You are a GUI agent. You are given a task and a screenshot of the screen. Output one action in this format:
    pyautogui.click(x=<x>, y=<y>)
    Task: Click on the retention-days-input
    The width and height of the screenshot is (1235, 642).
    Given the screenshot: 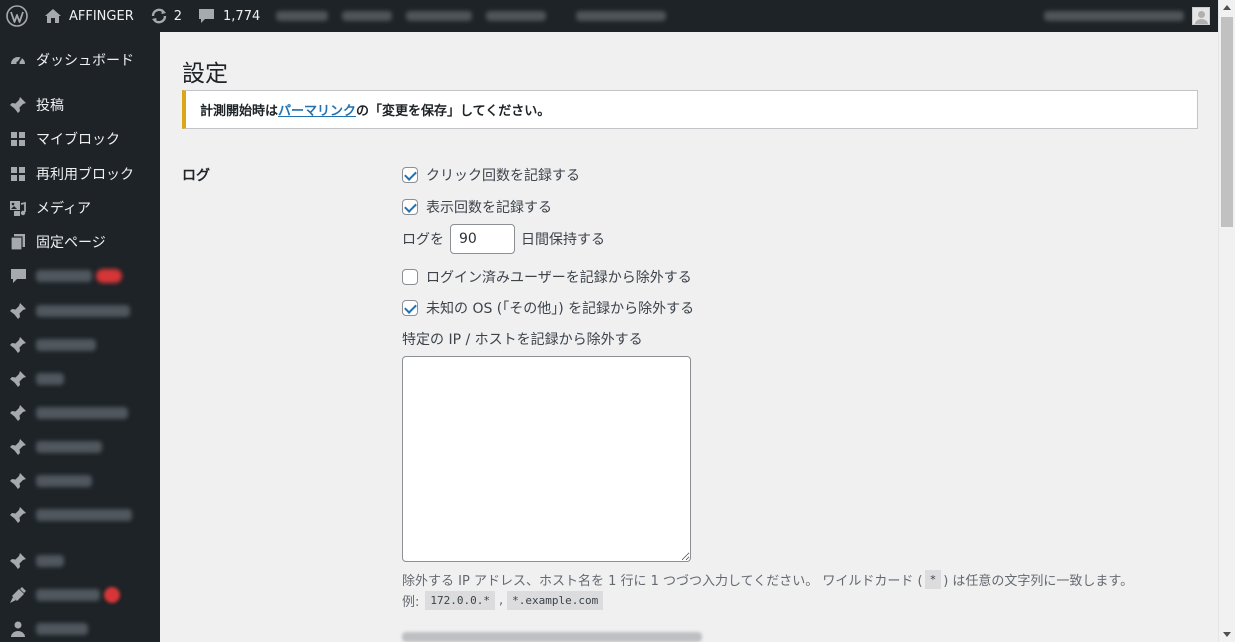 What is the action you would take?
    pyautogui.click(x=482, y=239)
    